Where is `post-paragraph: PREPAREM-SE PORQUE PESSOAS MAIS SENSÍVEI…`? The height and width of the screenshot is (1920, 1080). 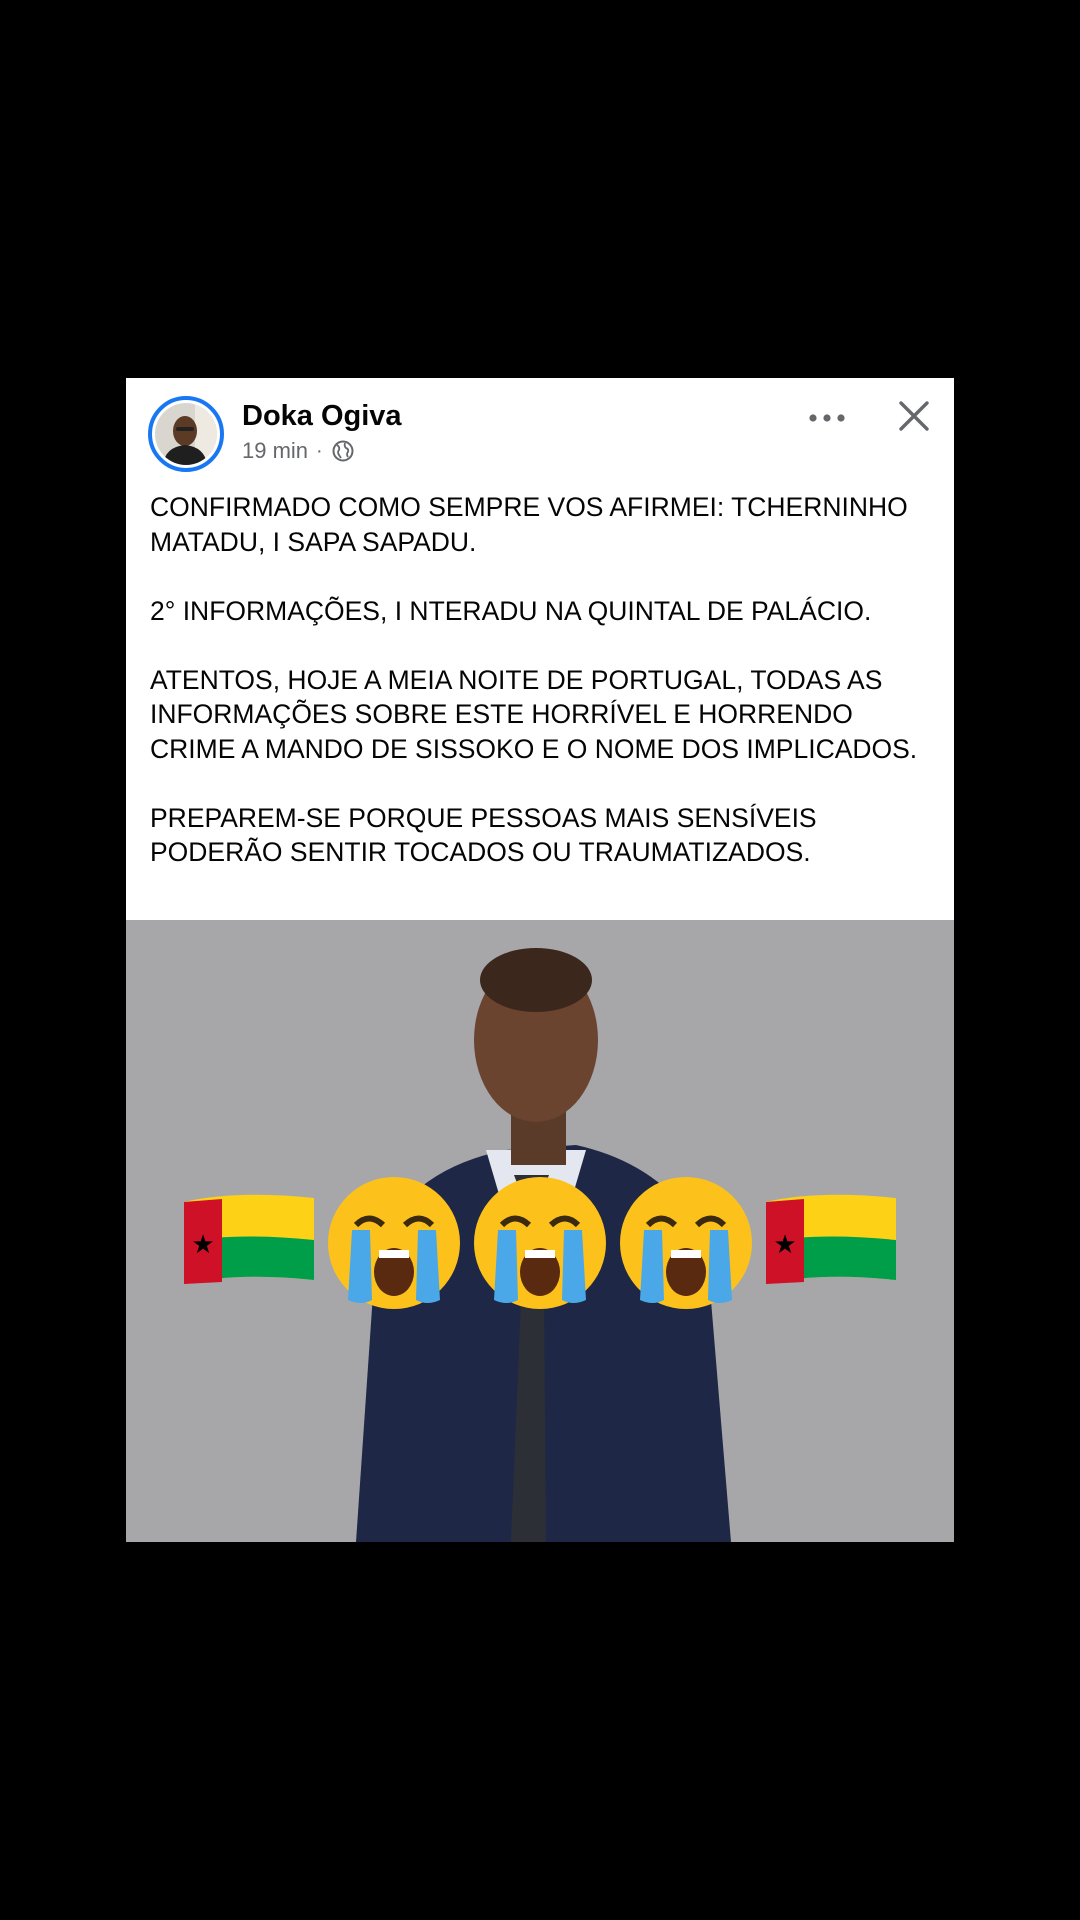 post-paragraph: PREPAREM-SE PORQUE PESSOAS MAIS SENSÍVEI… is located at coordinates (483, 835).